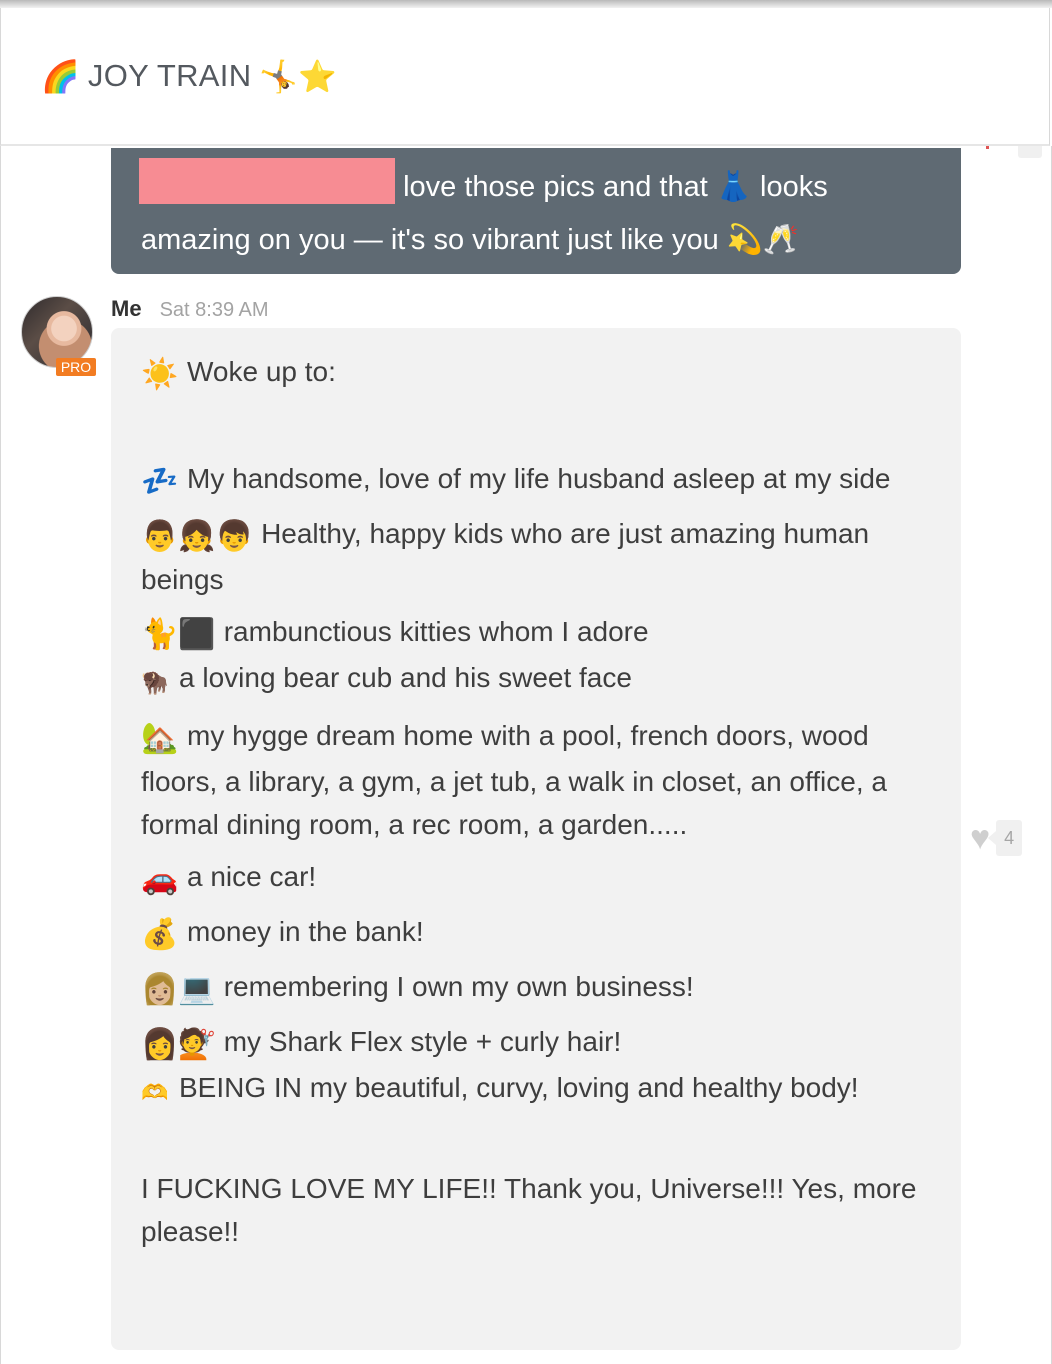 The height and width of the screenshot is (1364, 1052). I want to click on frame-border-left, so click(0, 755).